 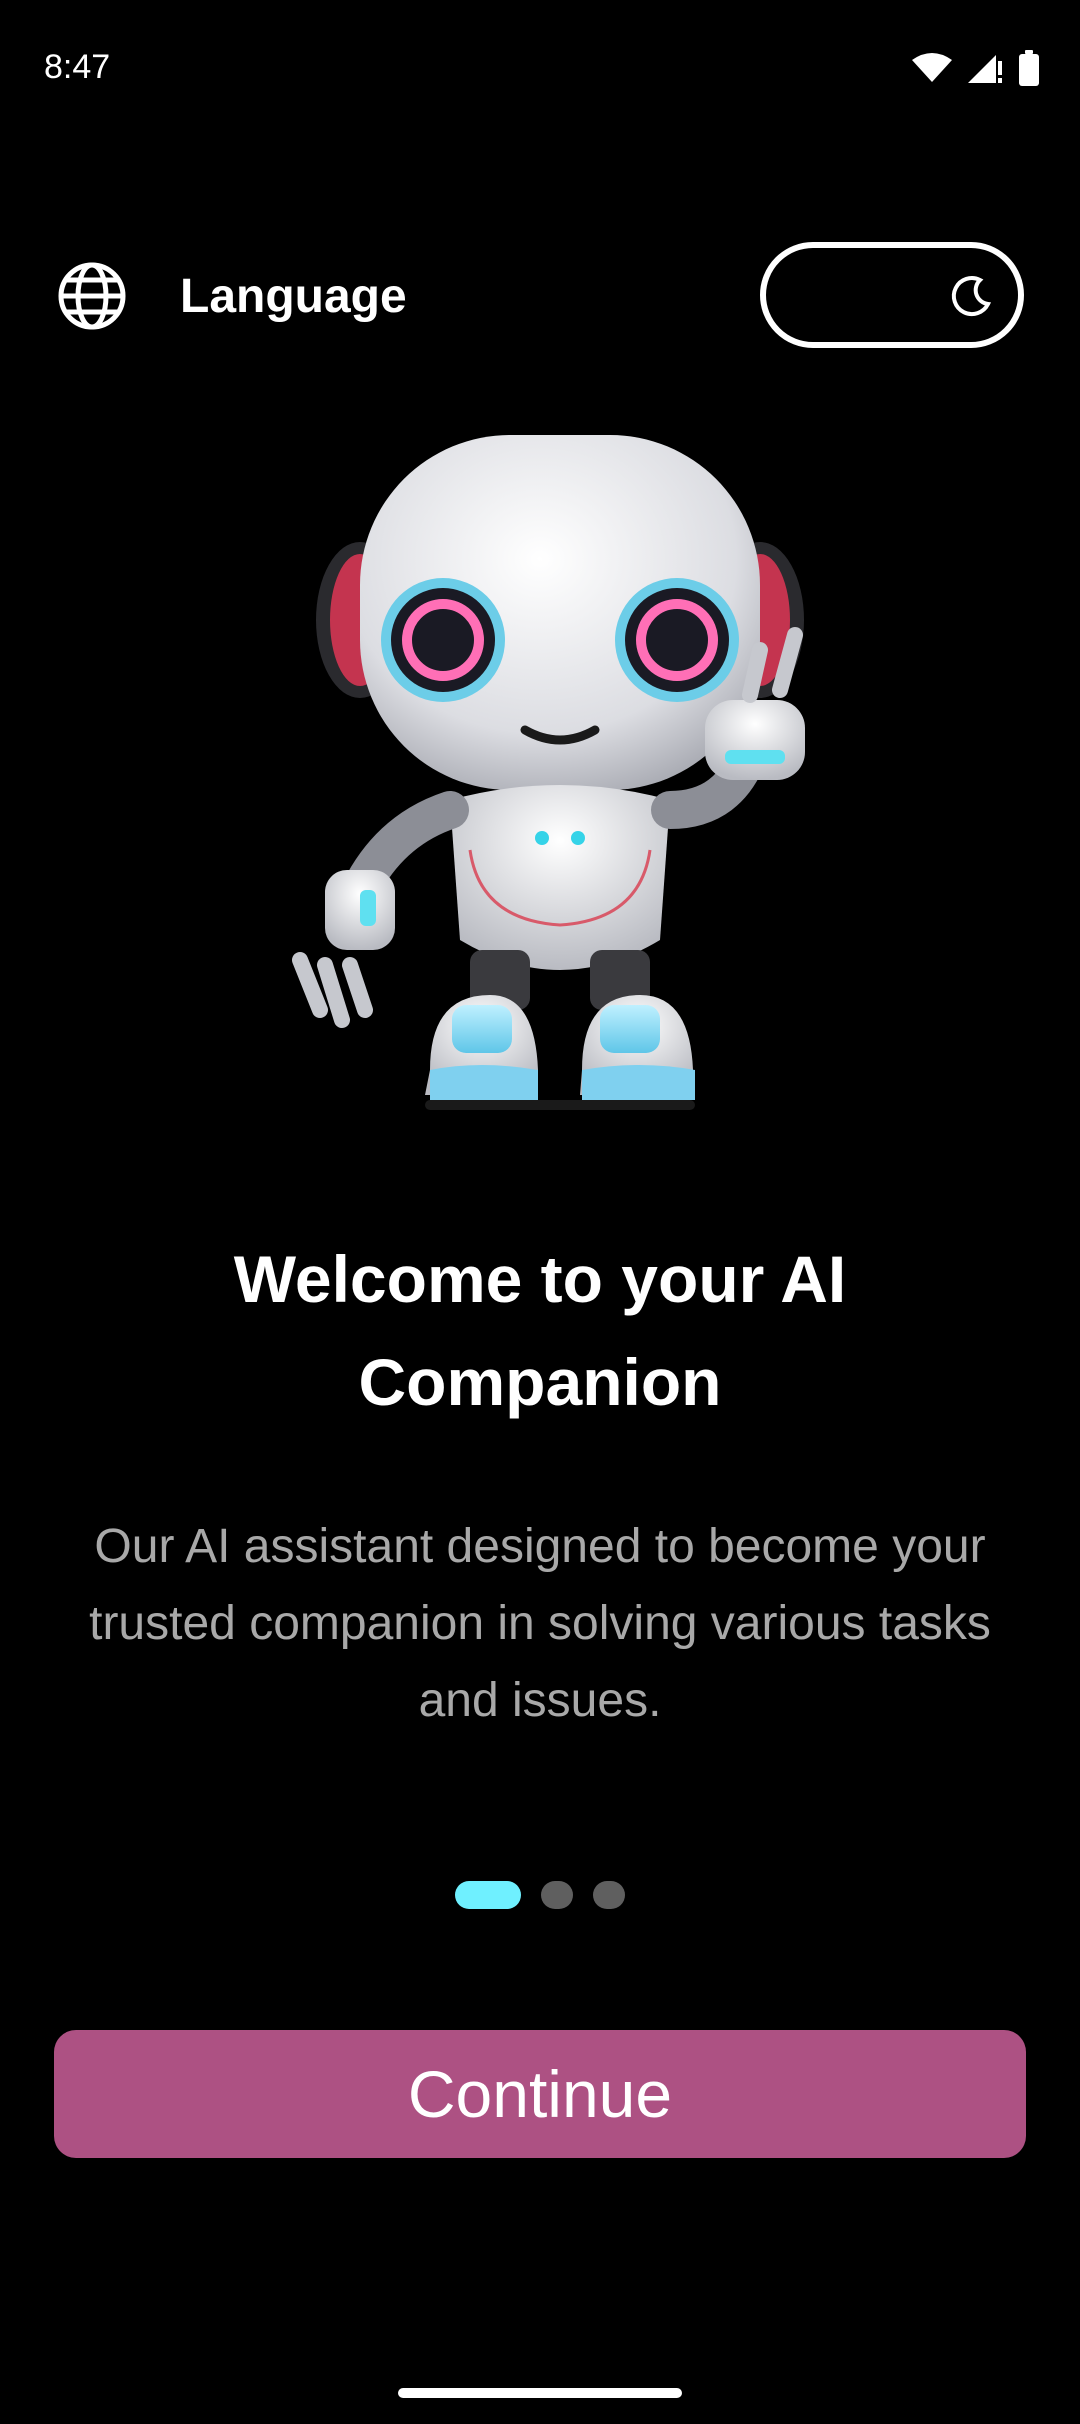 I want to click on globe-icon, so click(x=92, y=296).